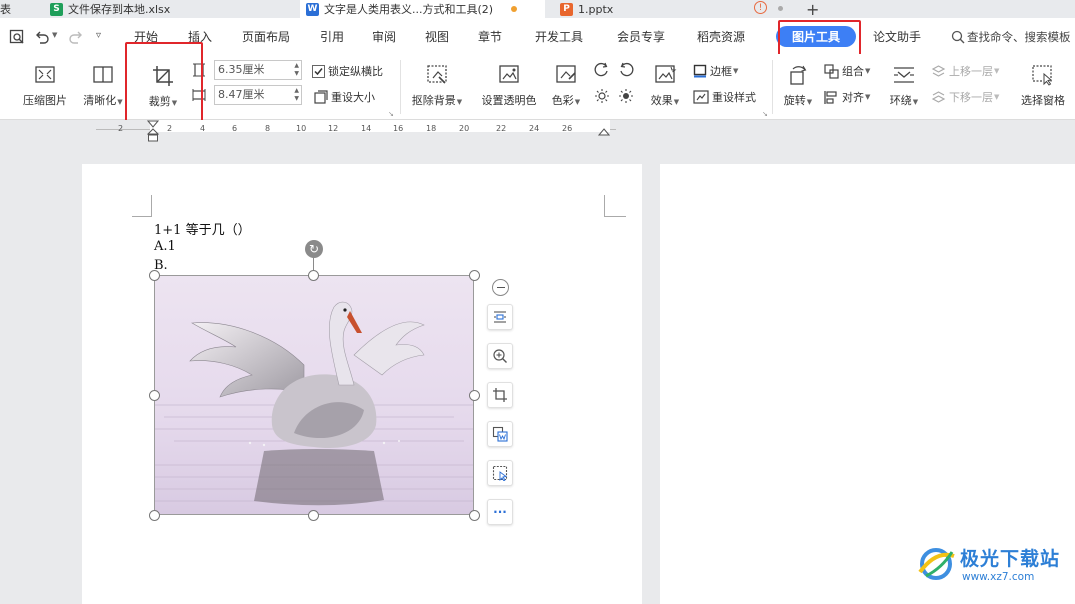 The height and width of the screenshot is (604, 1075). What do you see at coordinates (165, 246) in the screenshot?
I see `option-a-text: A.1` at bounding box center [165, 246].